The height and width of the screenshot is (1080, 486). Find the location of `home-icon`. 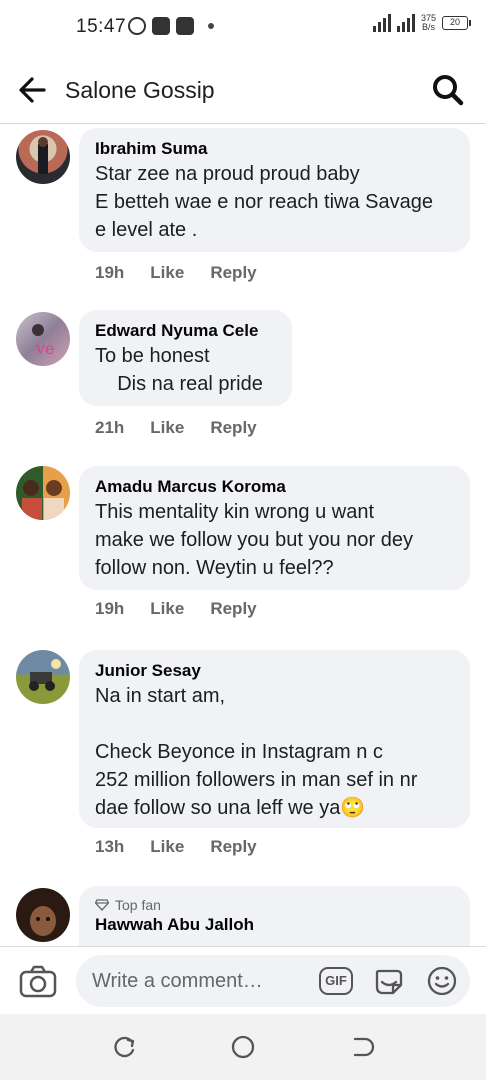

home-icon is located at coordinates (243, 1047).